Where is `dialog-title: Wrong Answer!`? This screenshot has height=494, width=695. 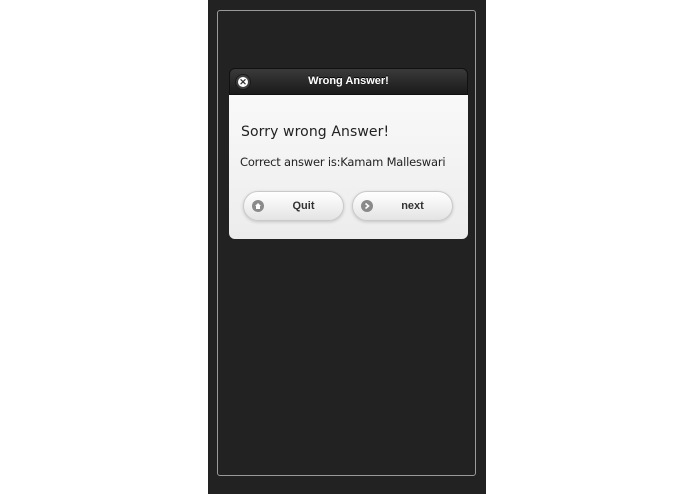
dialog-title: Wrong Answer! is located at coordinates (348, 81).